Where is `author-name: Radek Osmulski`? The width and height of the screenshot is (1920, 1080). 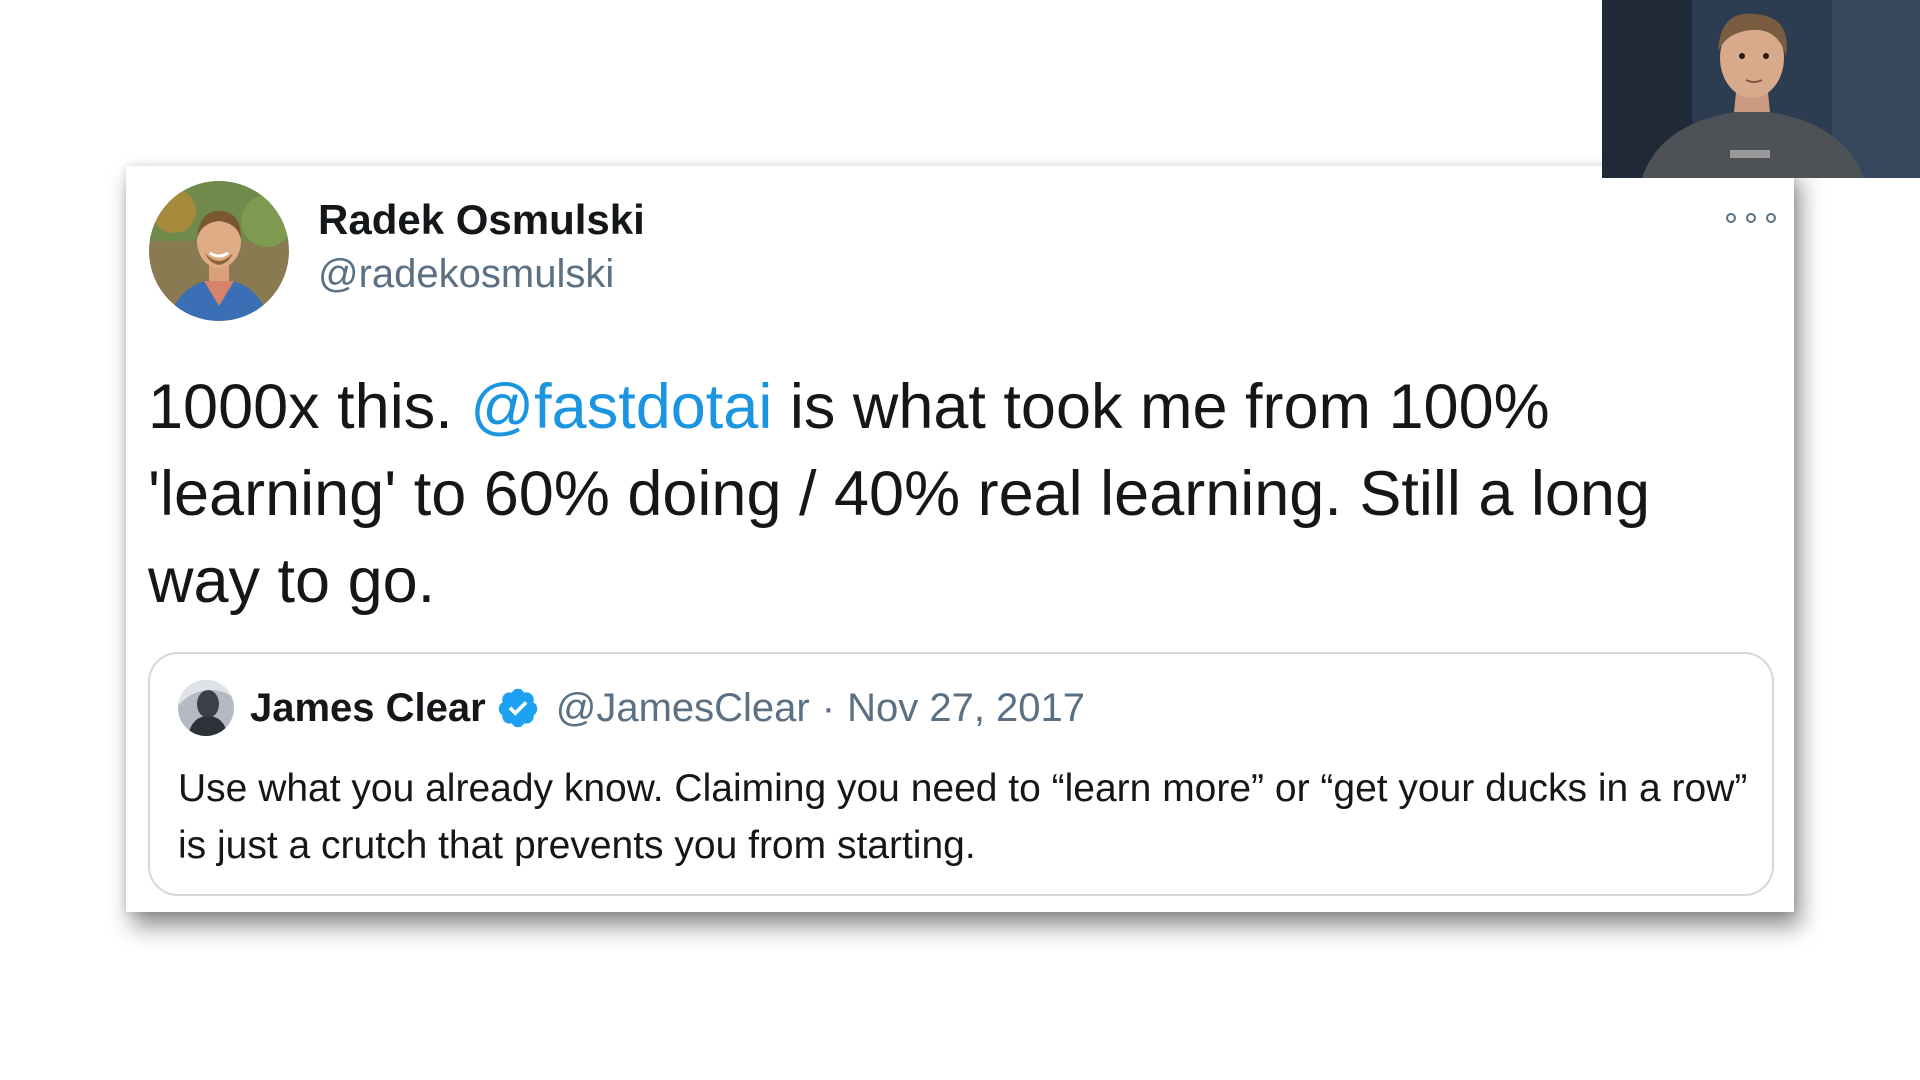 author-name: Radek Osmulski is located at coordinates (481, 220).